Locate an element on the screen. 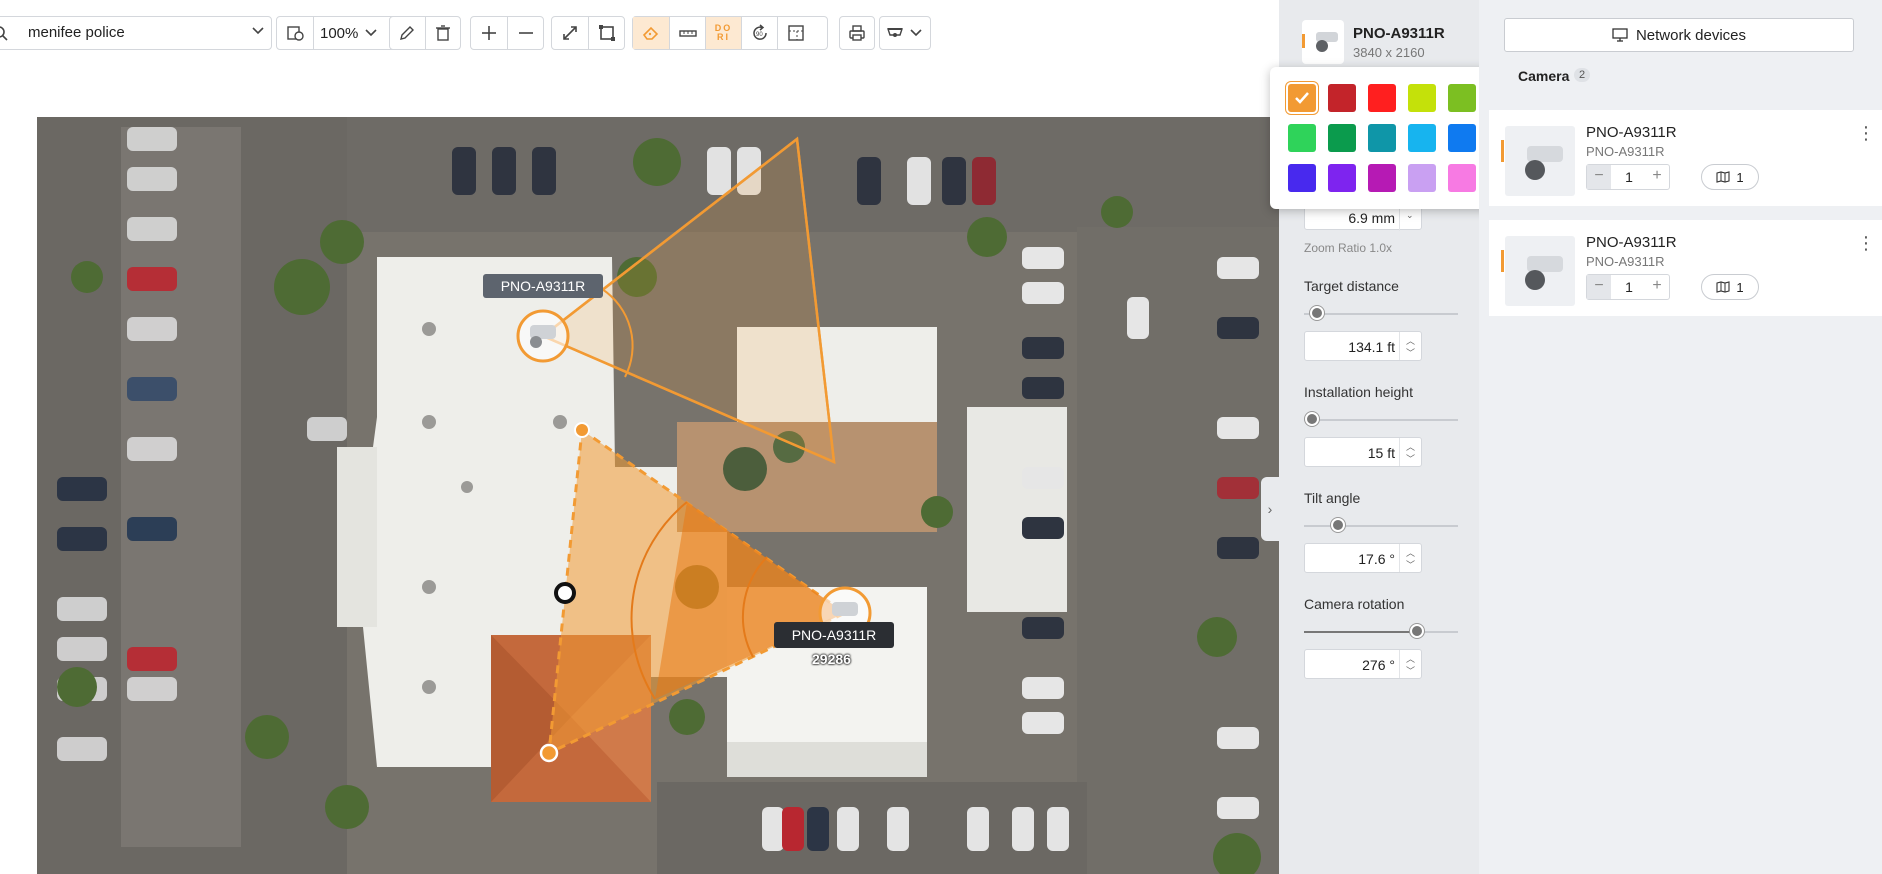  camera-mount-group is located at coordinates (905, 33).